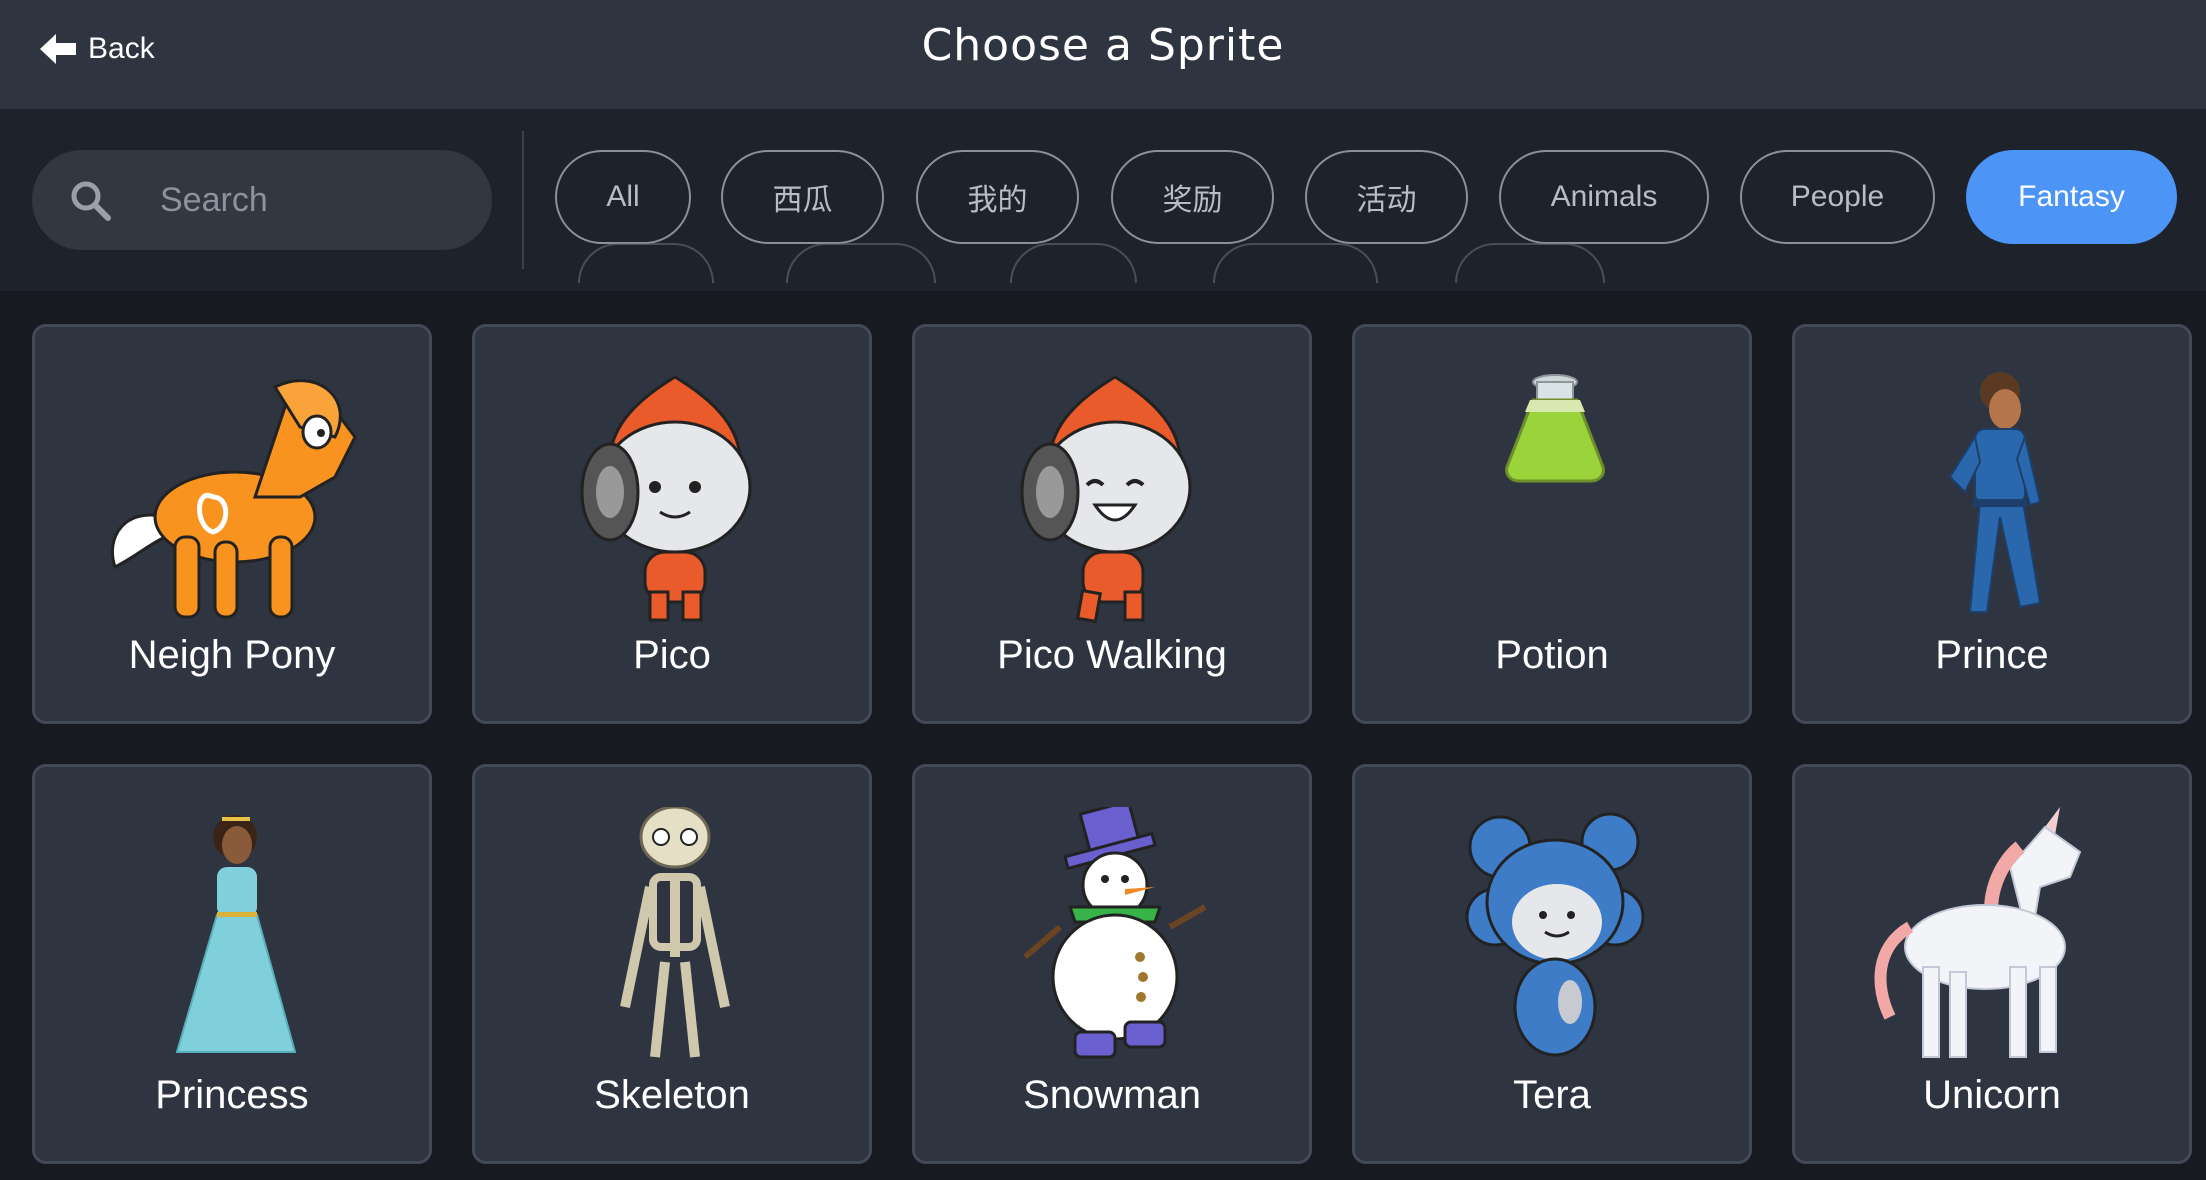  I want to click on sprite-card-unicorn: Unicorn, so click(1992, 964).